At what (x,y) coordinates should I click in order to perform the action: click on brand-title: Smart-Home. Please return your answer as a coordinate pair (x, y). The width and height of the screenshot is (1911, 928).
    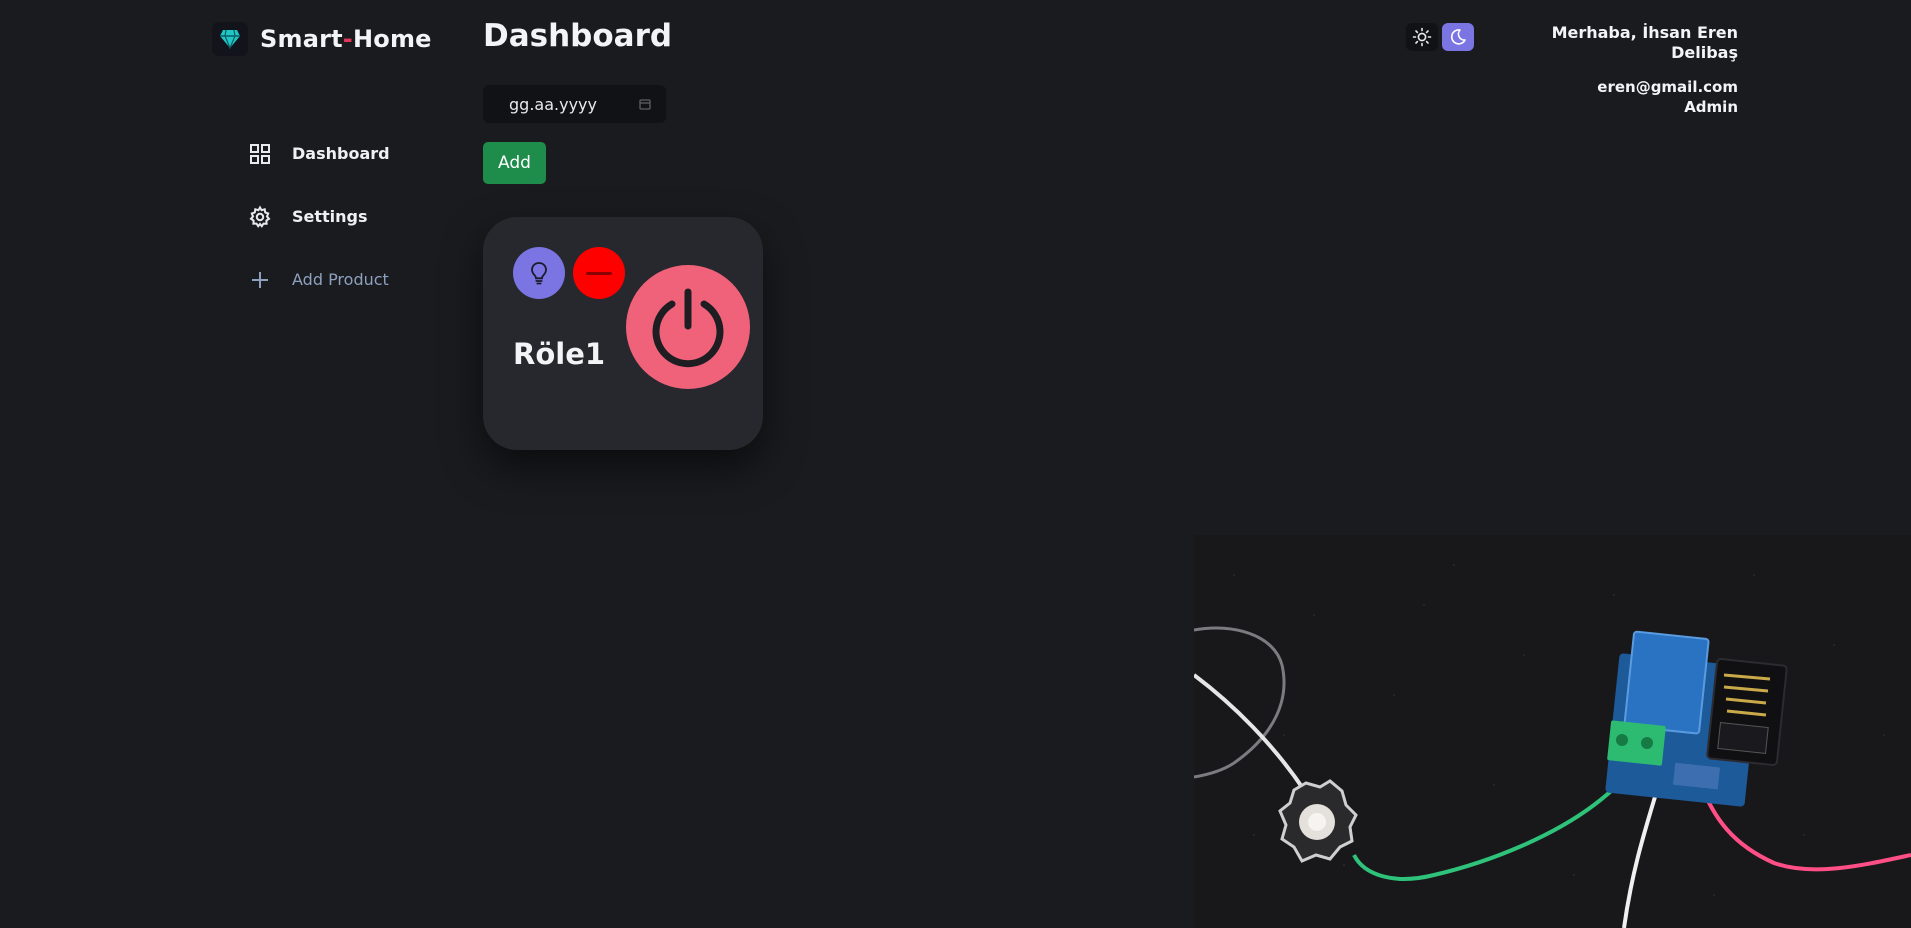
    Looking at the image, I should click on (346, 39).